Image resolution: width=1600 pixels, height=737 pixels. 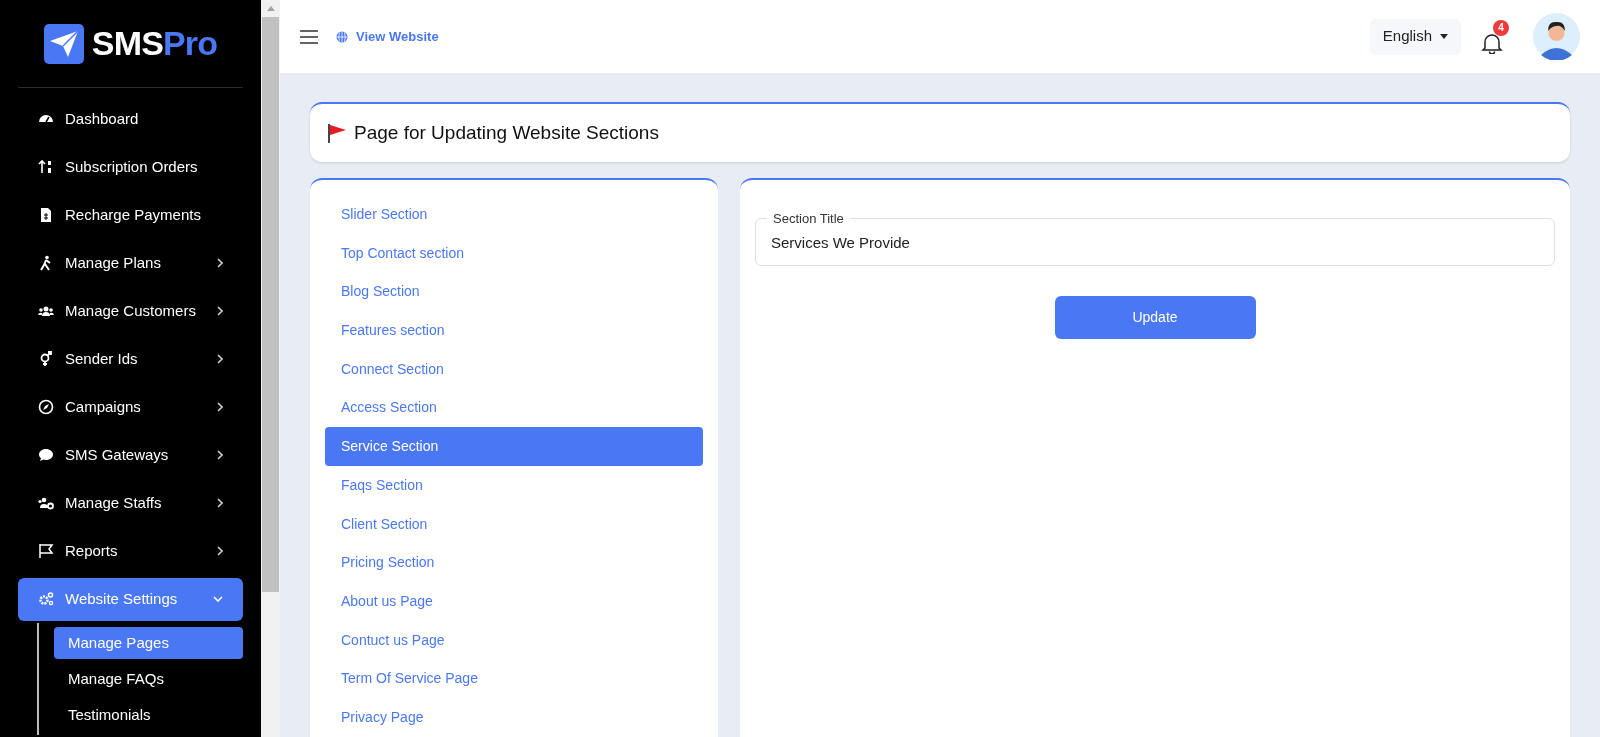 What do you see at coordinates (46, 503) in the screenshot?
I see `users-gear-icon` at bounding box center [46, 503].